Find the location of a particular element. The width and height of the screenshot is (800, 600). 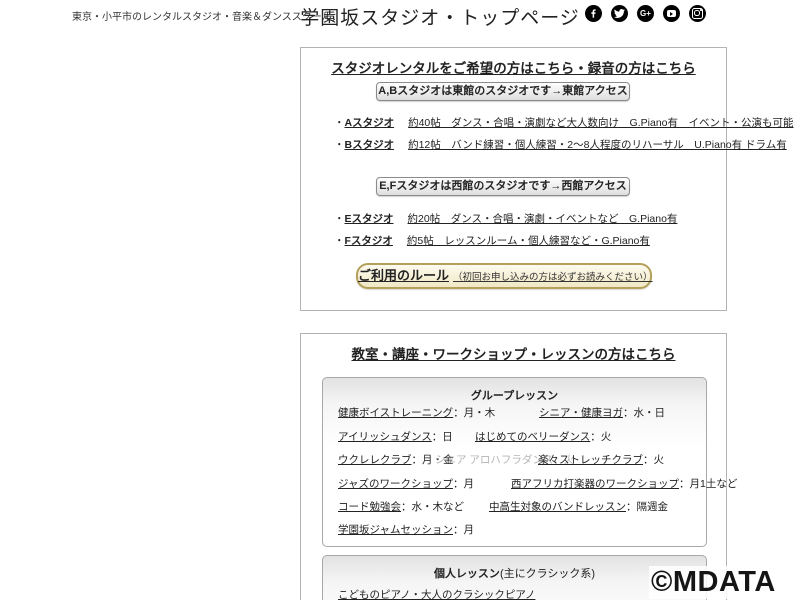

studio-a-name: Aスタジオ is located at coordinates (369, 123).